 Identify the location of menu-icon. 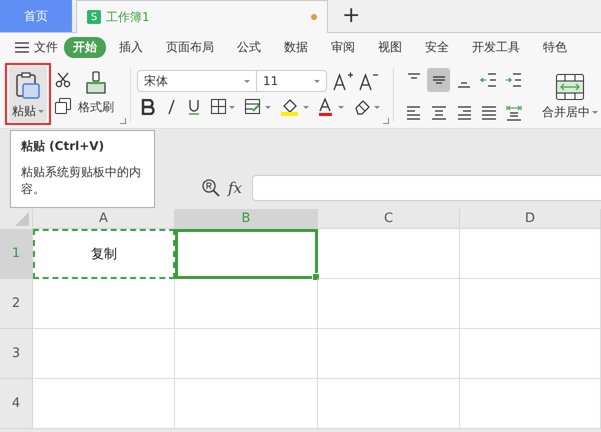
(22, 47).